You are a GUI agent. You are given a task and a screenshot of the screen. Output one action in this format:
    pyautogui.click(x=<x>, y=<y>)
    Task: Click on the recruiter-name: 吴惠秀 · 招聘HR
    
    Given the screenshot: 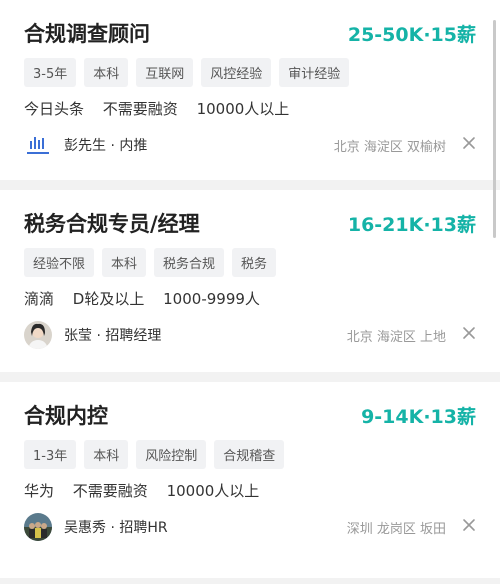 What is the action you would take?
    pyautogui.click(x=116, y=528)
    